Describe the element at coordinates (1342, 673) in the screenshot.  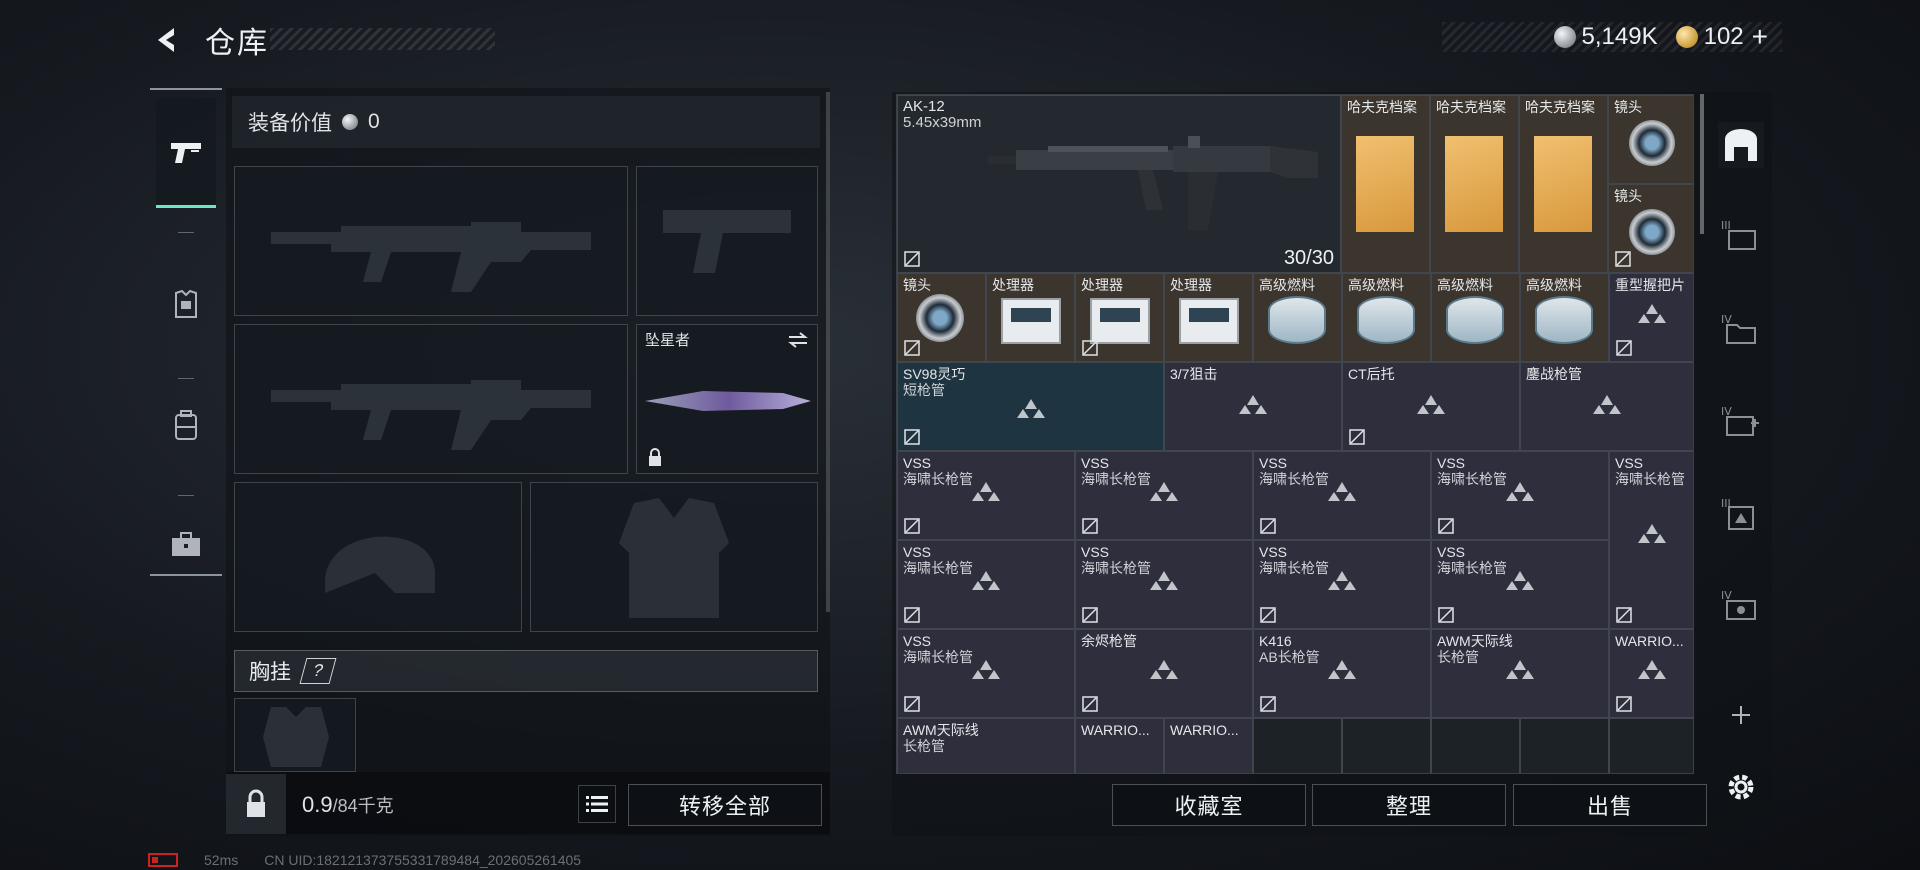
I see `item-k416-barrel: K416 AB长枪管` at that location.